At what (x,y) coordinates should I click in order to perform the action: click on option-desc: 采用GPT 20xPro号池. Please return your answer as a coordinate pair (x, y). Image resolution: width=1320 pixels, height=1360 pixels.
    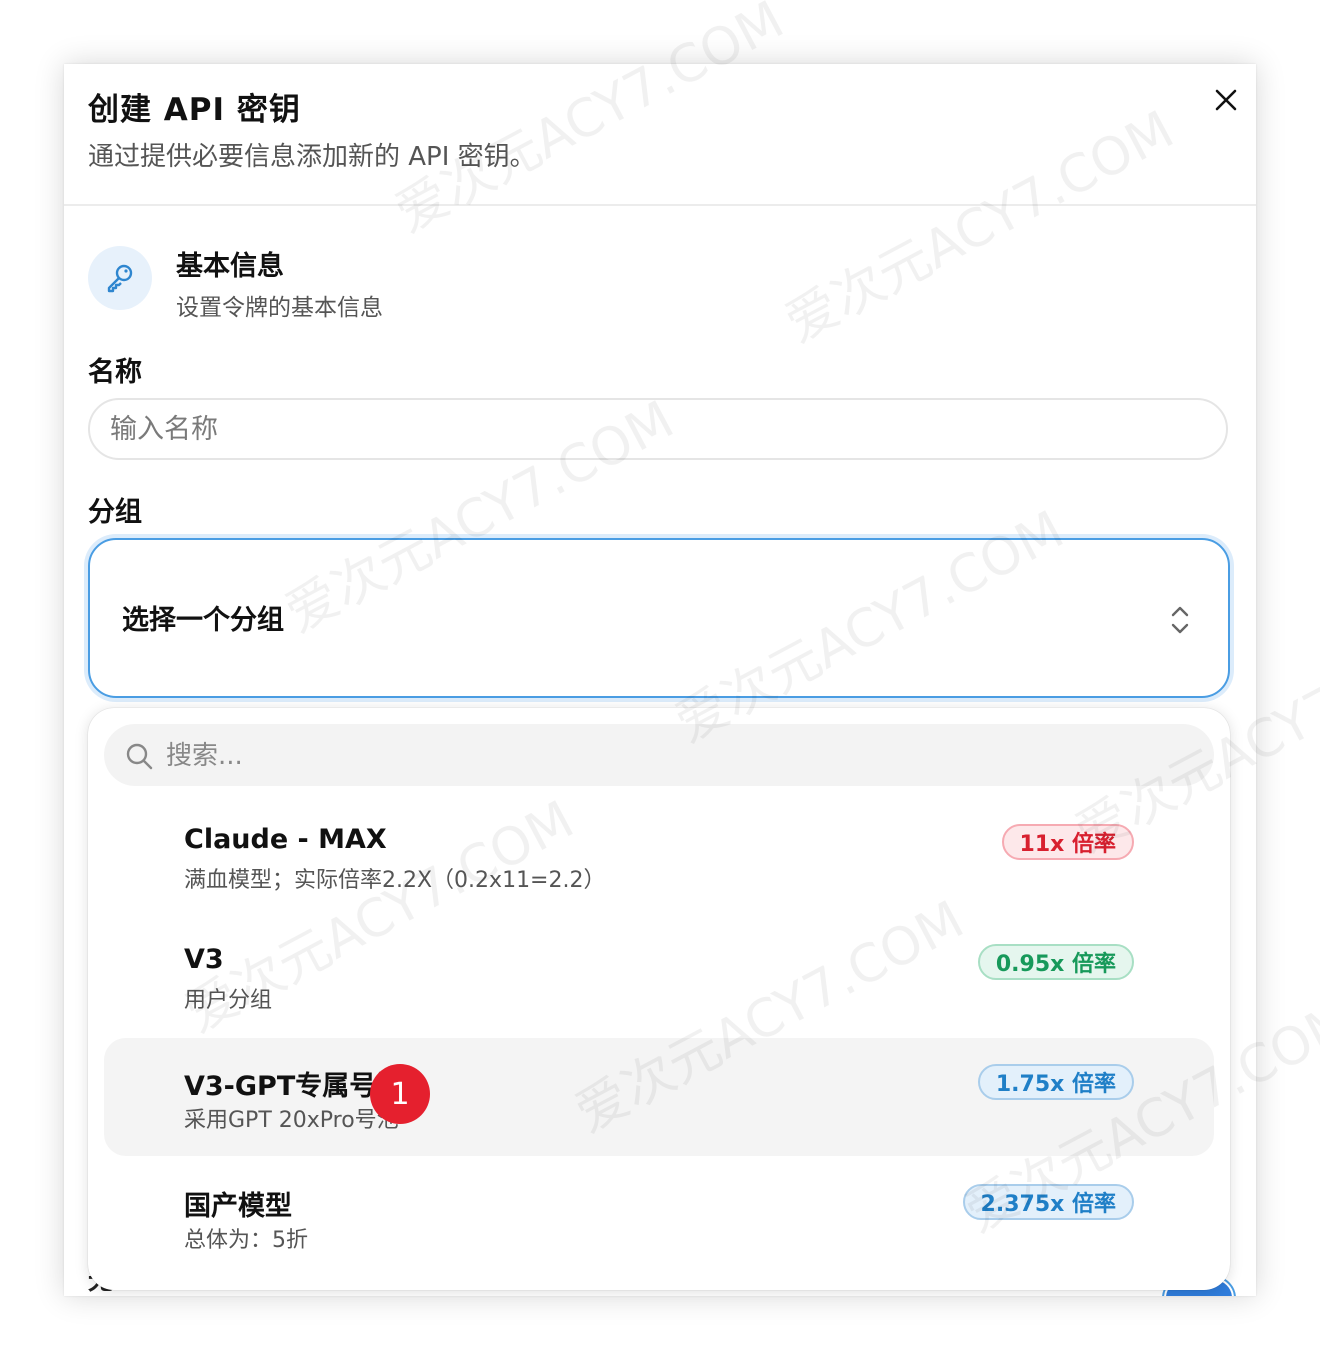
    Looking at the image, I should click on (291, 1120).